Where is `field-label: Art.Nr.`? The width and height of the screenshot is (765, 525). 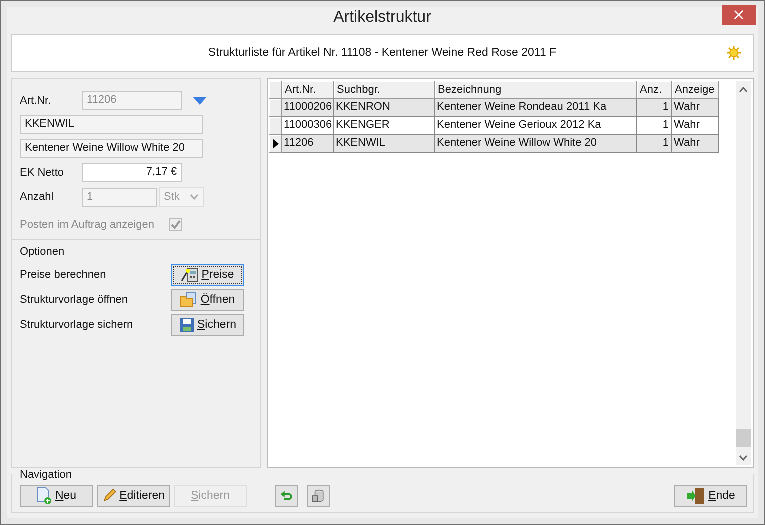
field-label: Art.Nr. is located at coordinates (36, 100).